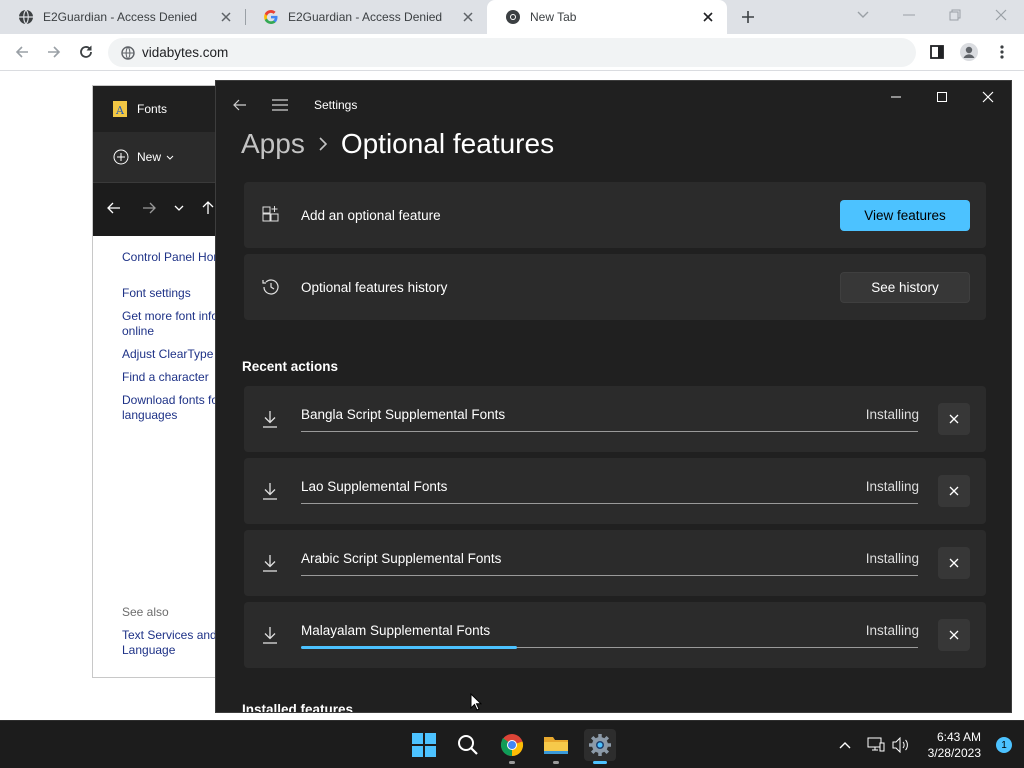 This screenshot has width=1024, height=768. I want to click on link-line: Language, so click(149, 650).